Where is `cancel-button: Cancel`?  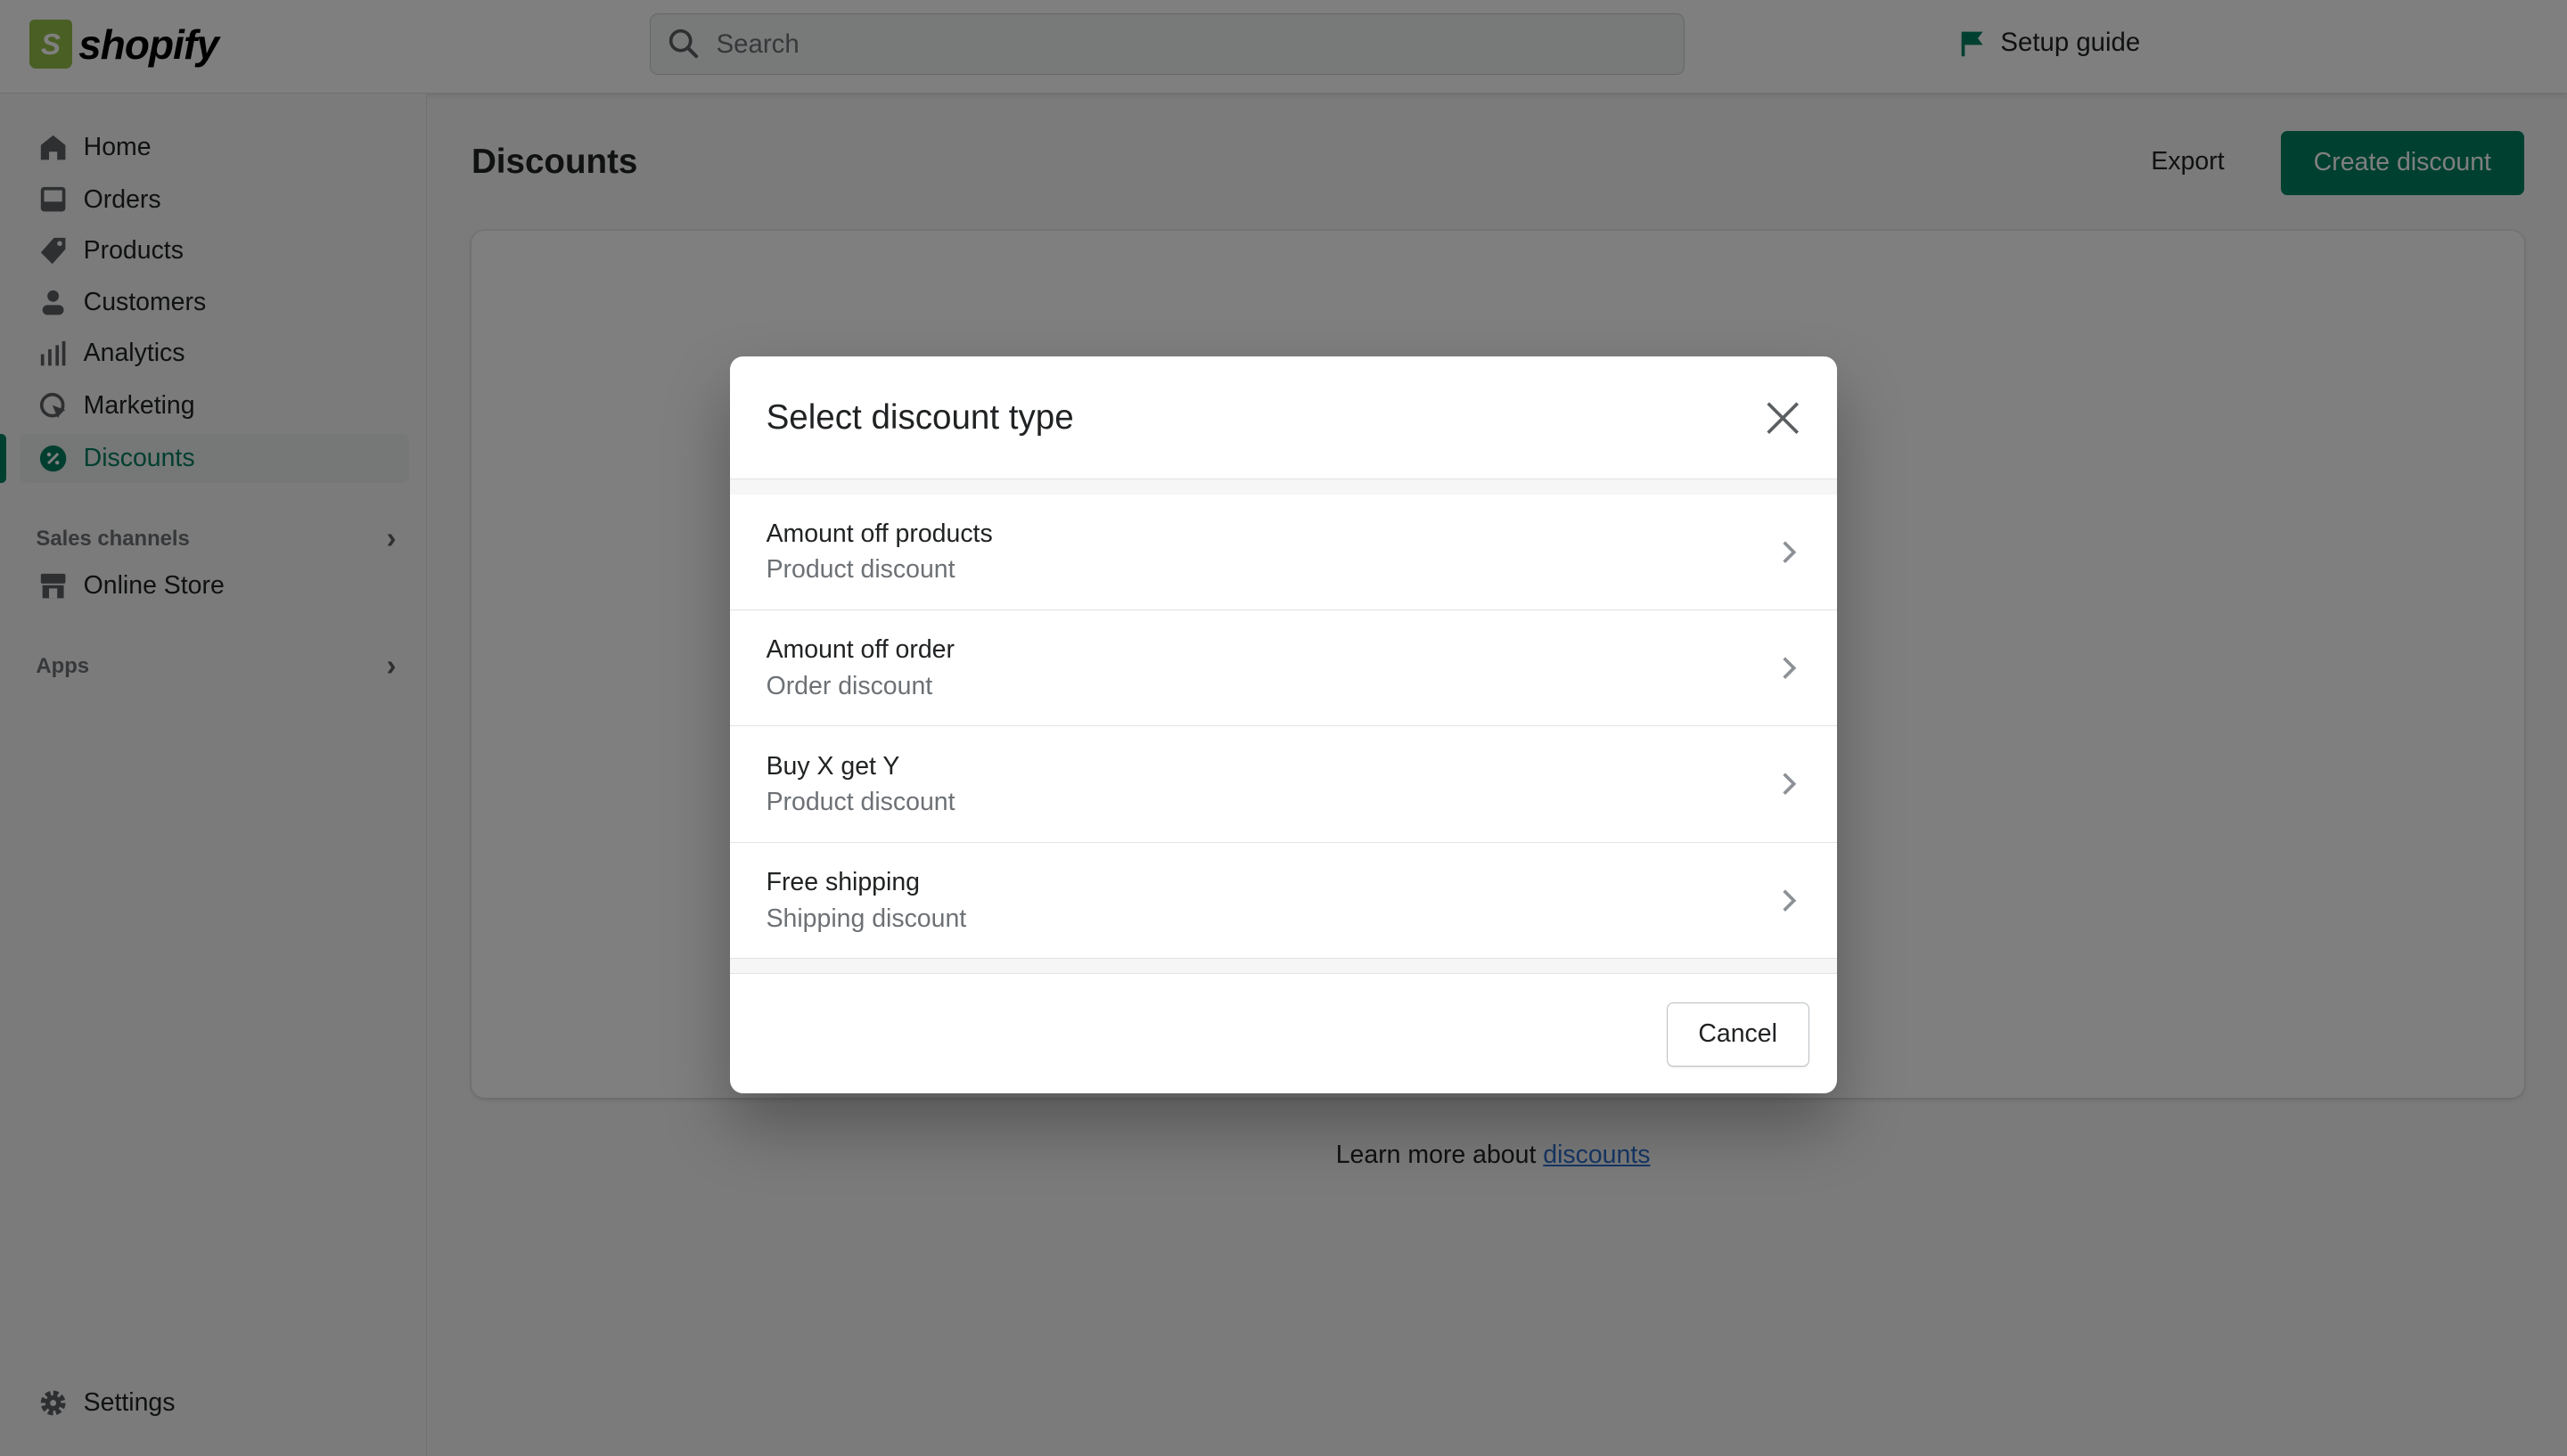 cancel-button: Cancel is located at coordinates (1737, 1034).